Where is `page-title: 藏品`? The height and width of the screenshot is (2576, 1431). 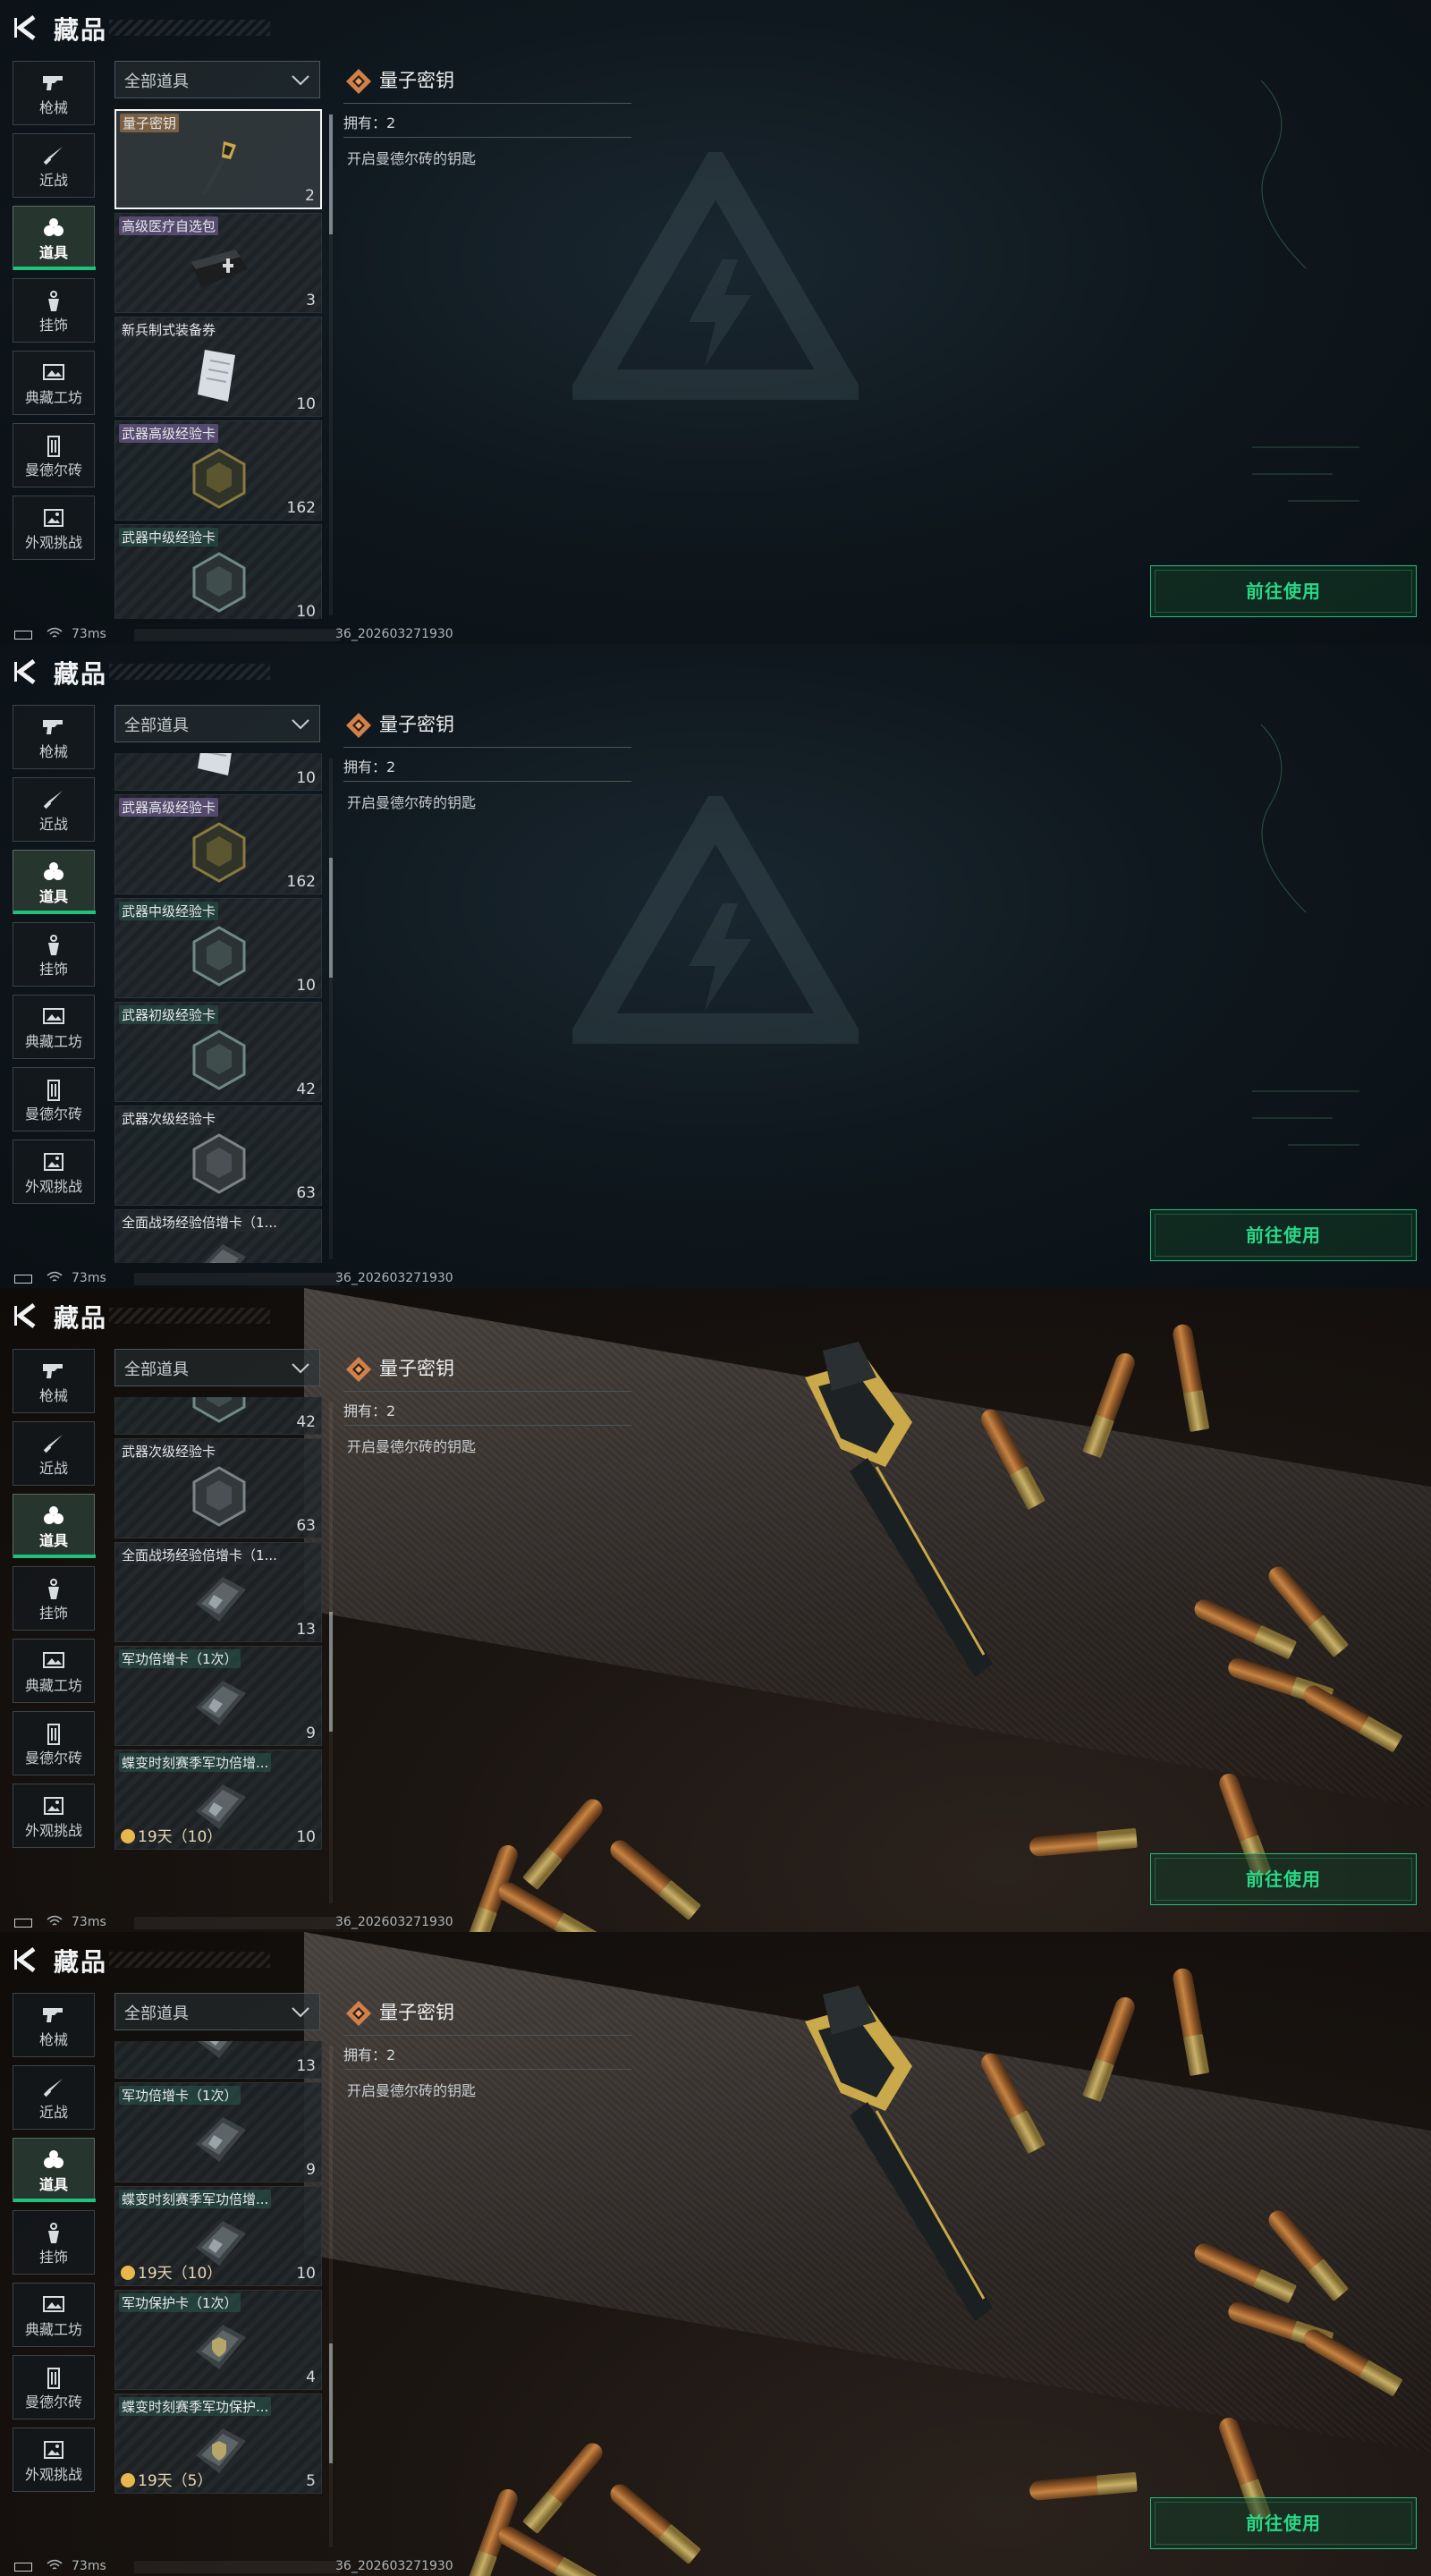 page-title: 藏品 is located at coordinates (81, 30).